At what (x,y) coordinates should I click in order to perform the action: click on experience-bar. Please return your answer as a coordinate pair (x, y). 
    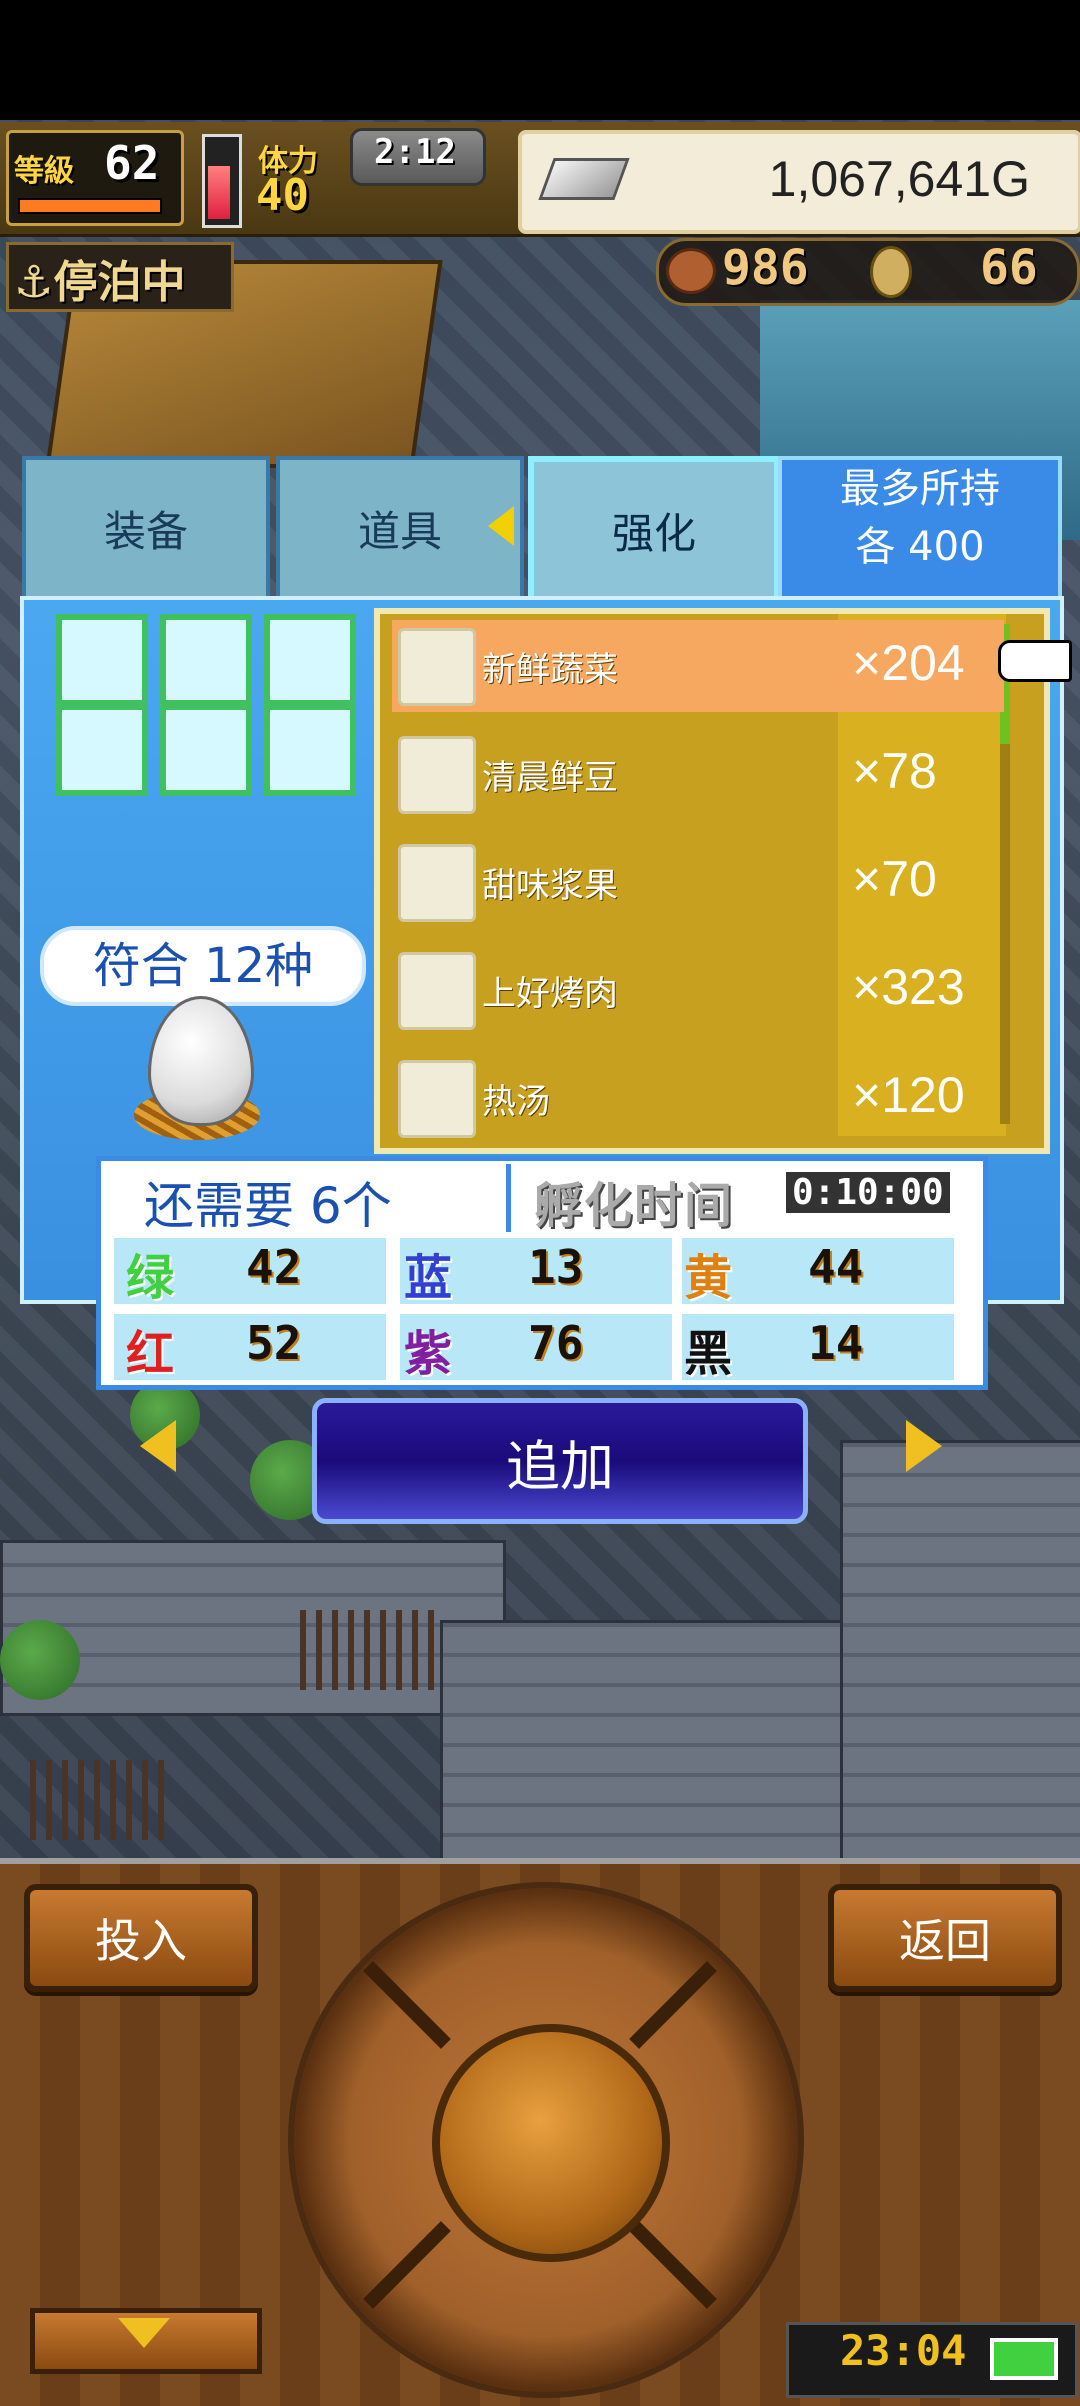
    Looking at the image, I should click on (90, 206).